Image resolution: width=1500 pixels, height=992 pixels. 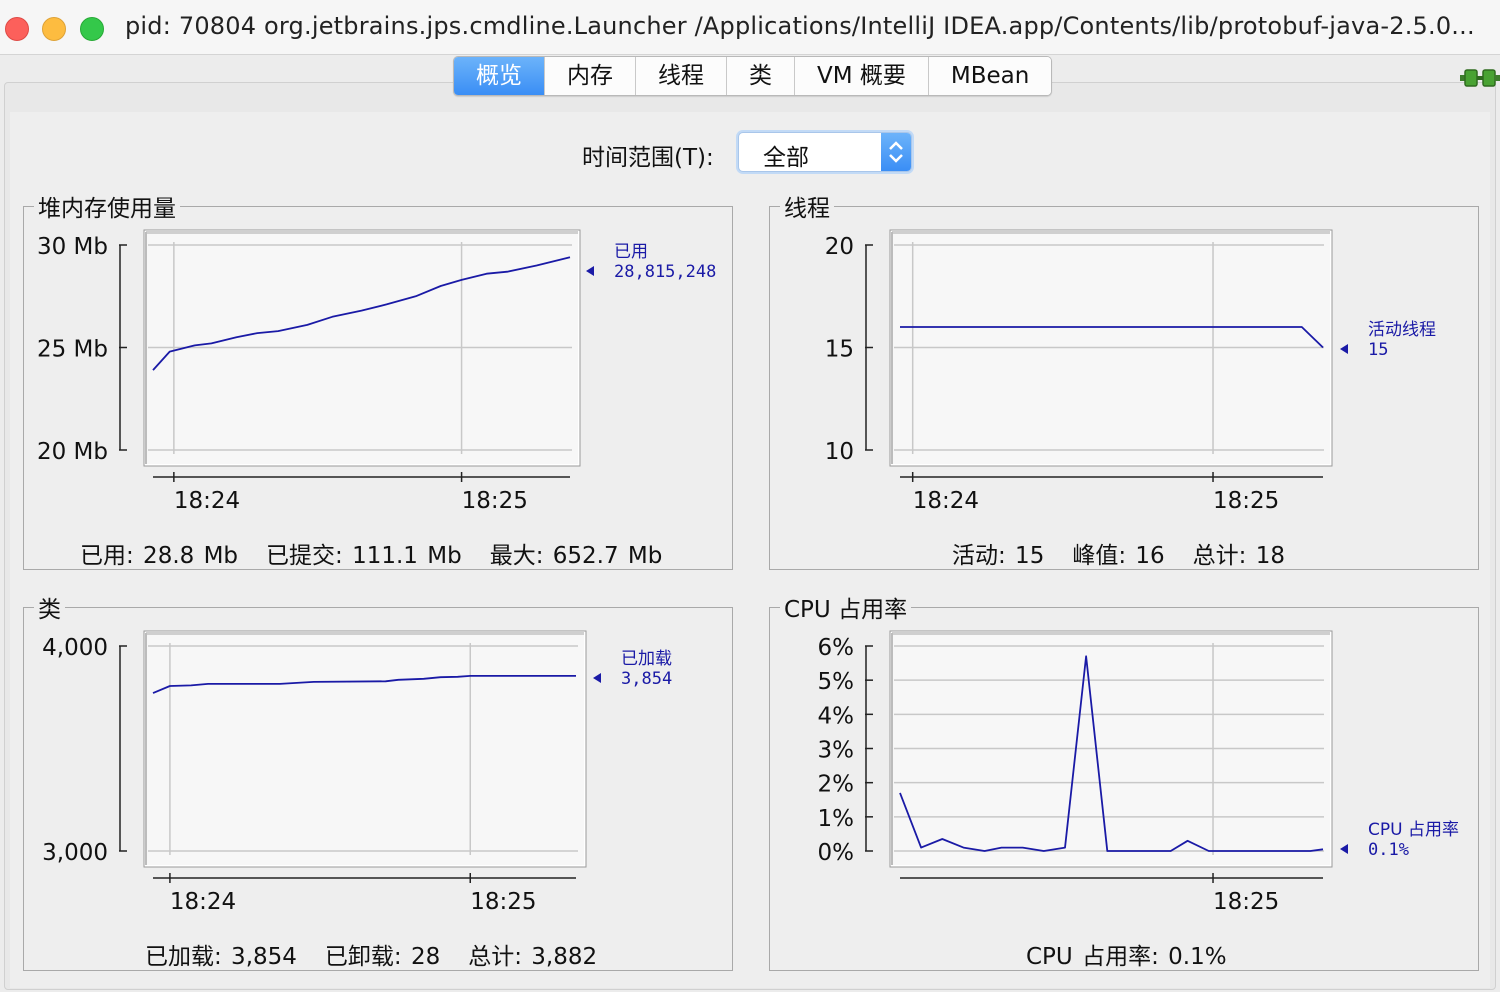 What do you see at coordinates (836, 785) in the screenshot?
I see `cpu-y-tick-label-4: 2%` at bounding box center [836, 785].